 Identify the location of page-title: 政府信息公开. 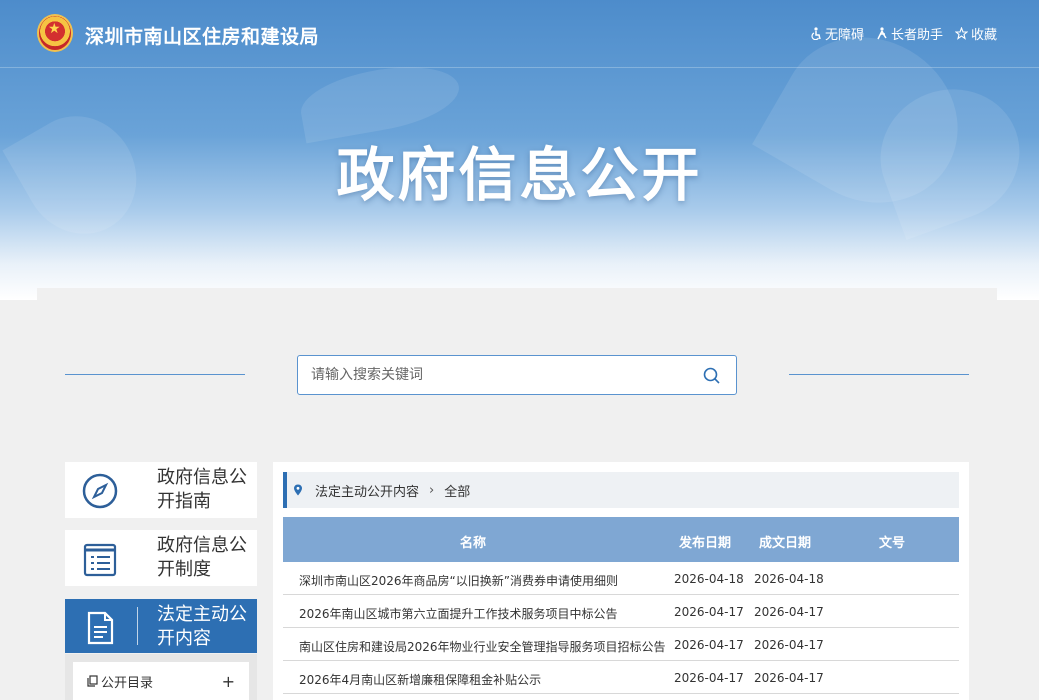
(519, 175).